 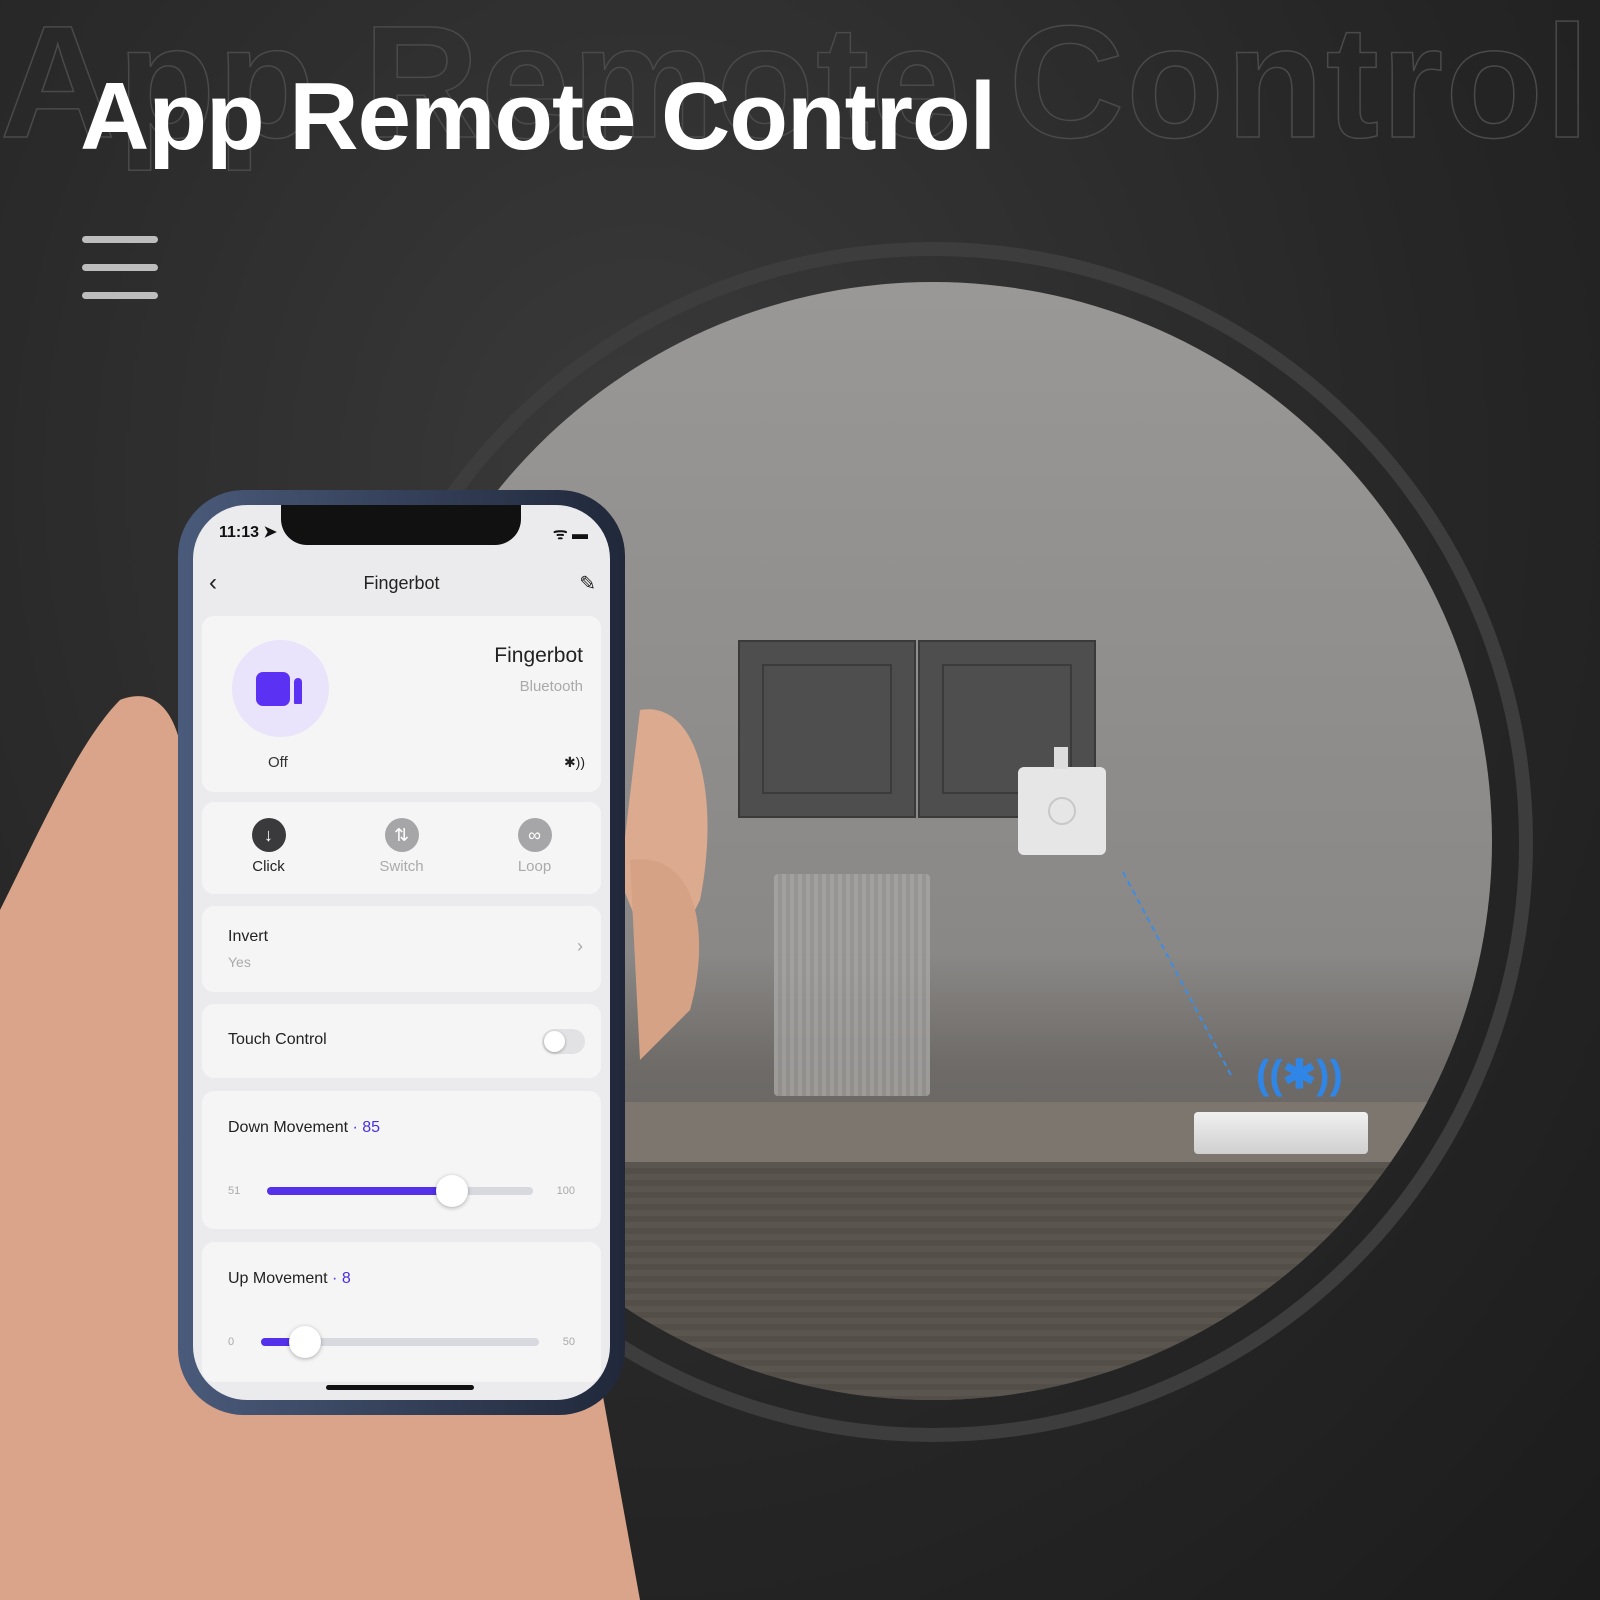 What do you see at coordinates (570, 534) in the screenshot?
I see `wifi-battery-icon: ᯤ ▬` at bounding box center [570, 534].